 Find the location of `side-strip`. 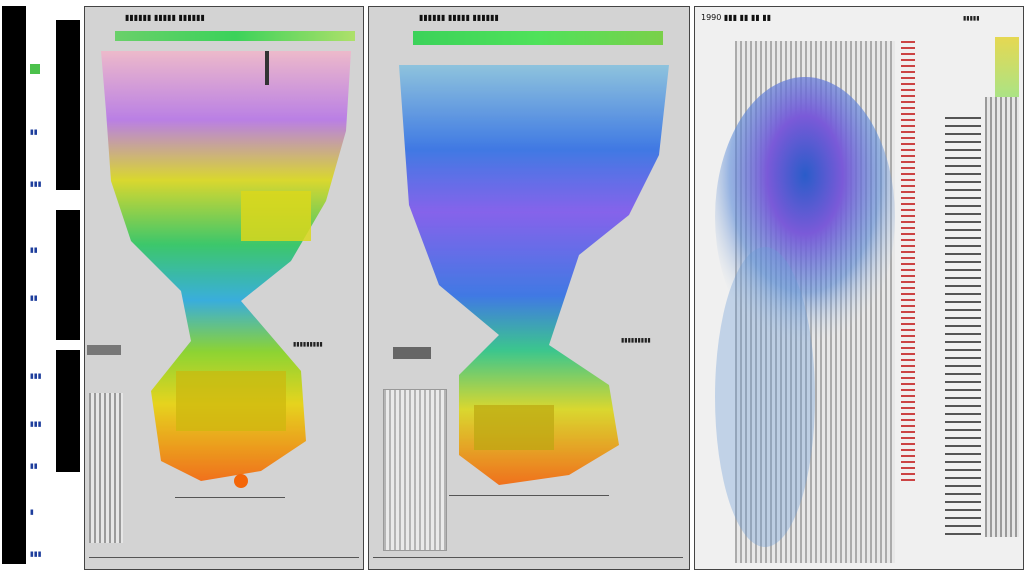

side-strip is located at coordinates (1002, 317).